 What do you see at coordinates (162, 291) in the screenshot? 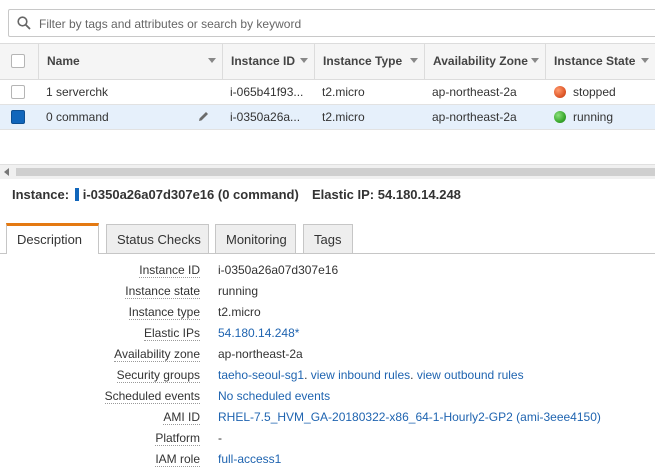
I see `property-label: Instance state` at bounding box center [162, 291].